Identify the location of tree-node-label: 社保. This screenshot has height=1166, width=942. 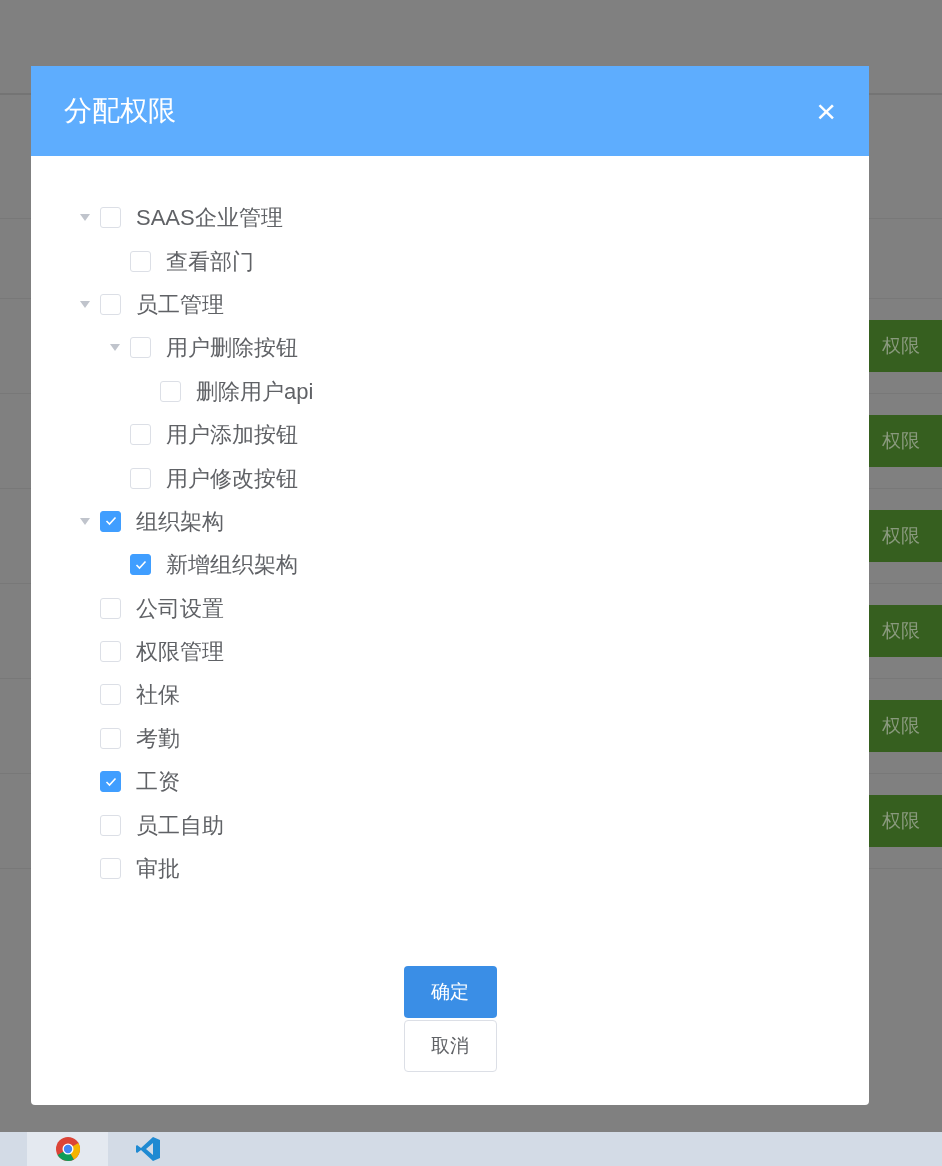
(158, 695).